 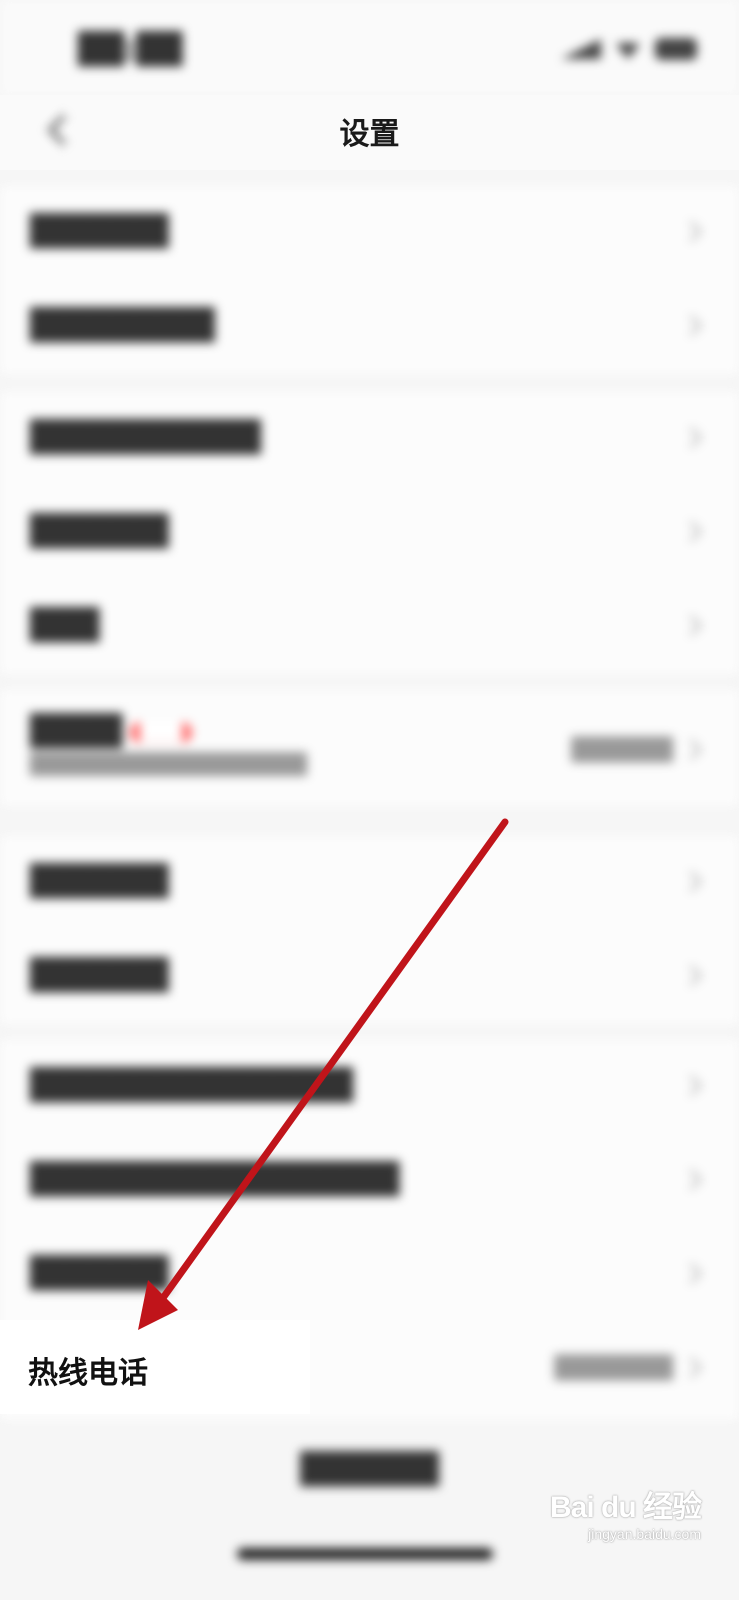 I want to click on baidu-watermark: Bai du 经验 jingyan.baidu.com, so click(x=625, y=1512).